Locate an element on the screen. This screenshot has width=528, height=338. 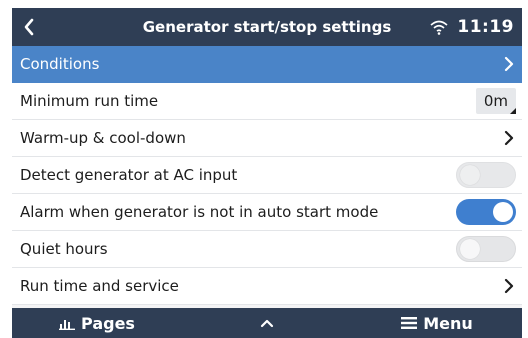
menu-label: Menu is located at coordinates (448, 323).